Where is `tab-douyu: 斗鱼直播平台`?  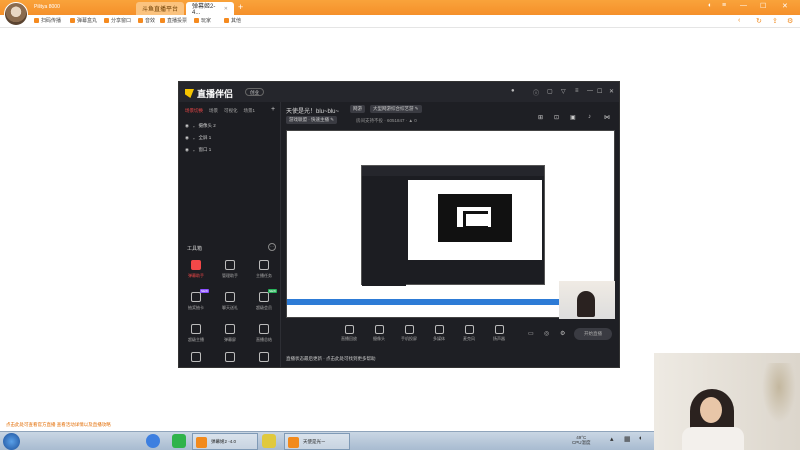 tab-douyu: 斗鱼直播平台 is located at coordinates (160, 8).